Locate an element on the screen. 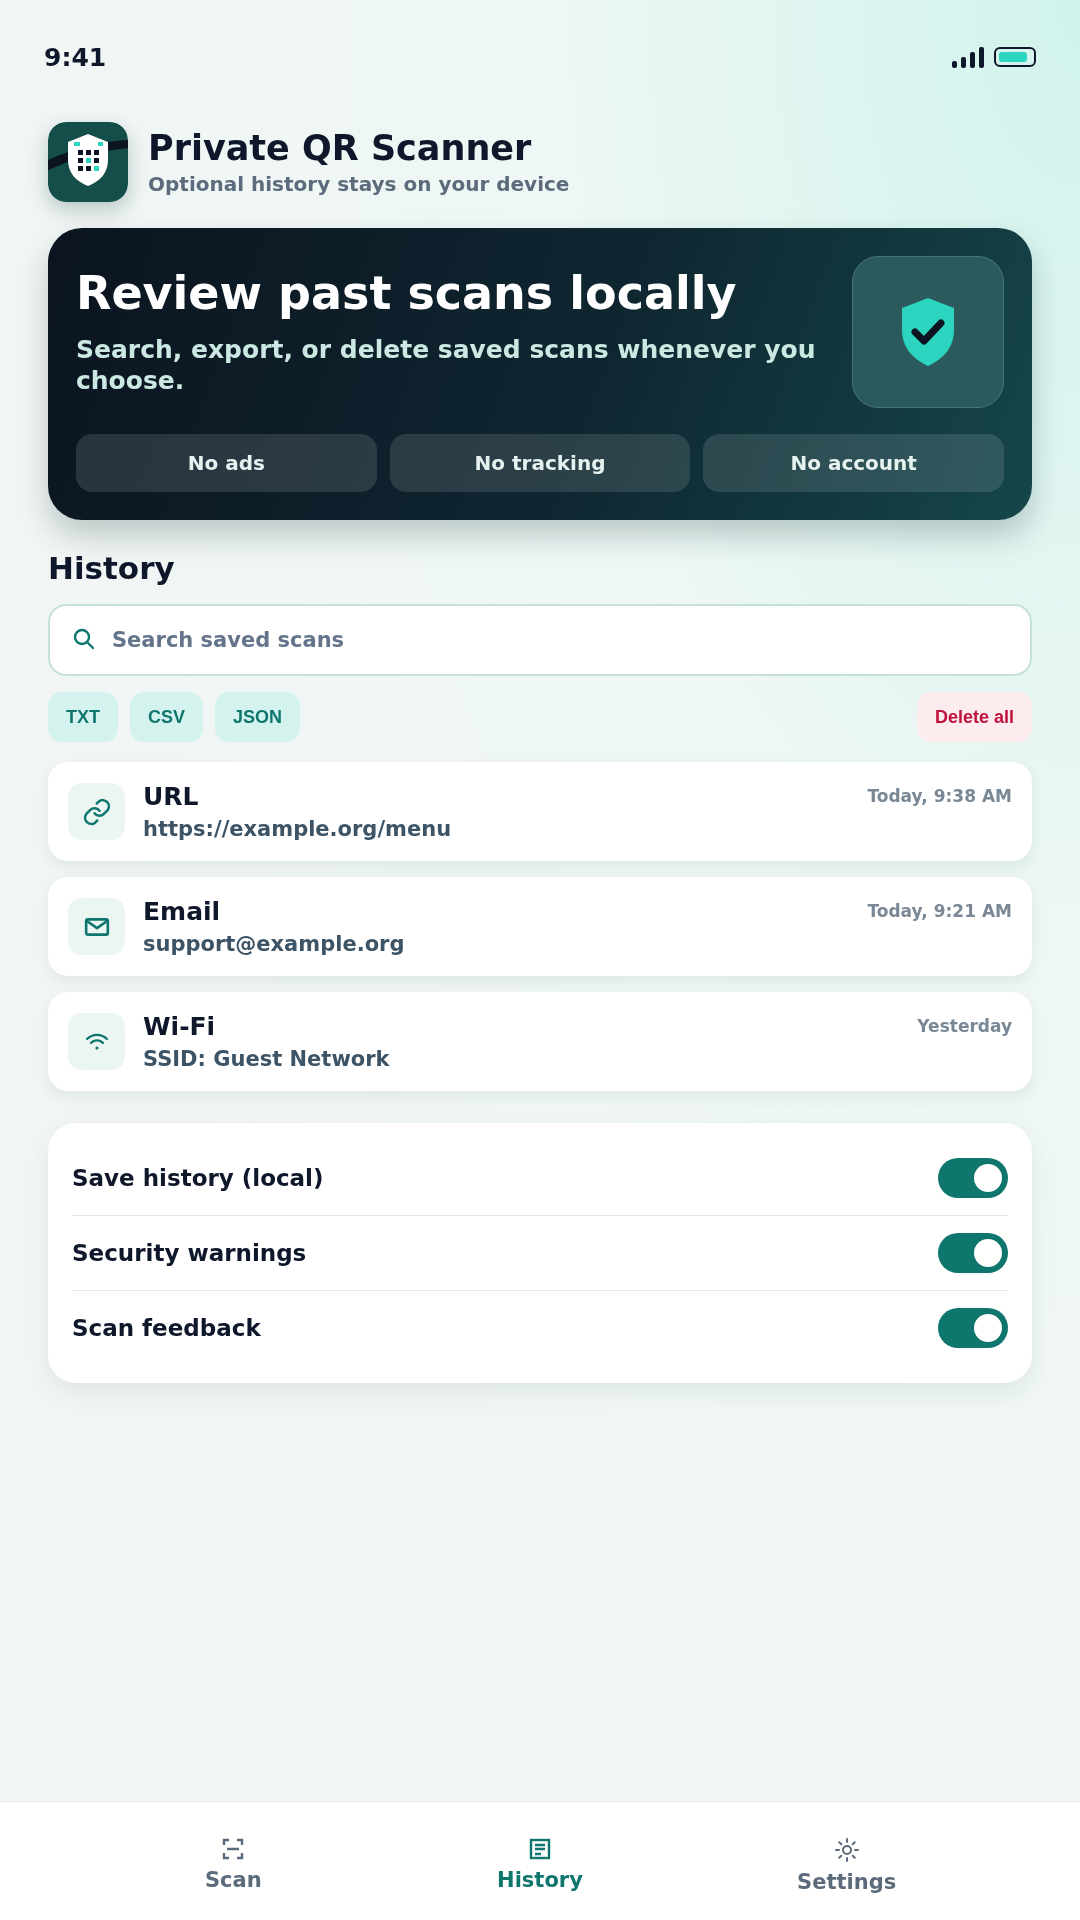  signal-icon is located at coordinates (968, 57).